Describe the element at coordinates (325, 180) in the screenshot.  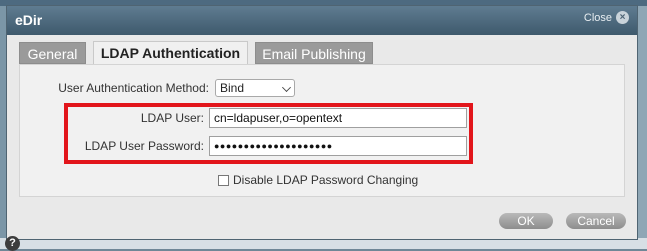
I see `disable-password-changing-label: Disable LDAP Password Changing` at that location.